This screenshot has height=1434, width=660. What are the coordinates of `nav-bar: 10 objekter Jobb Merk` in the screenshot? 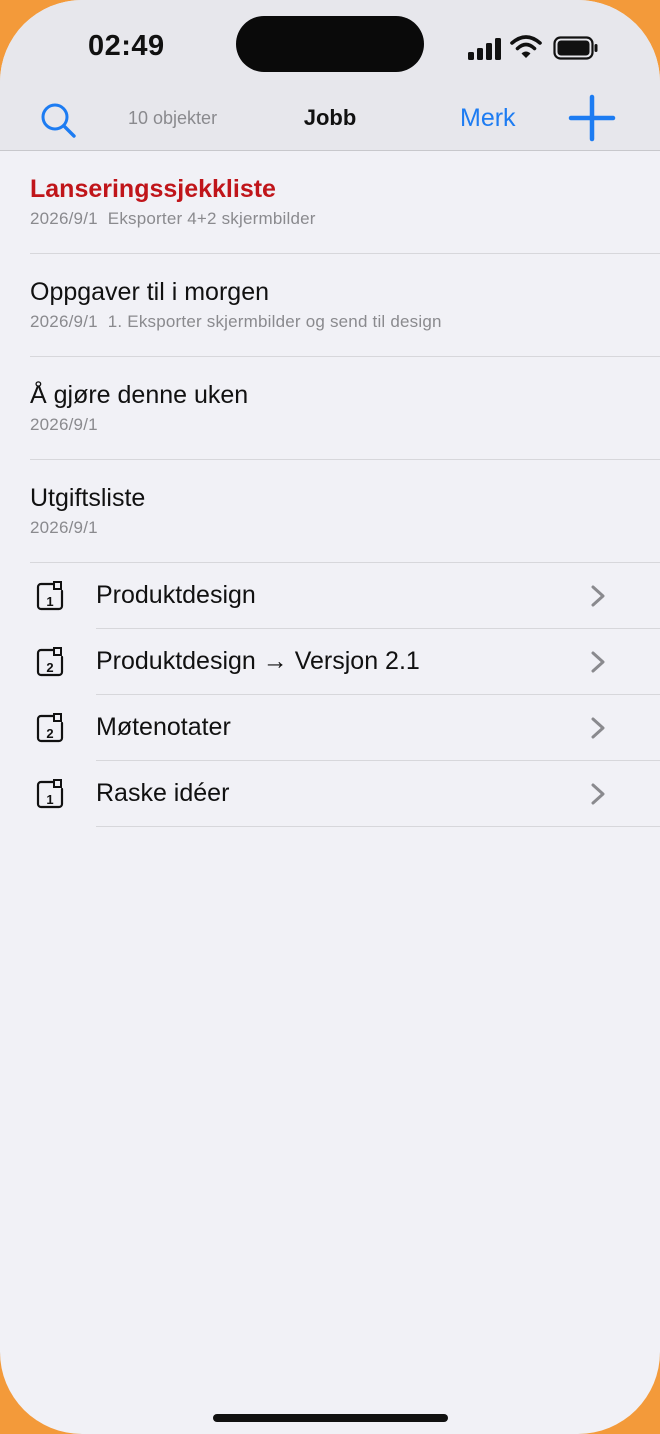 It's located at (330, 120).